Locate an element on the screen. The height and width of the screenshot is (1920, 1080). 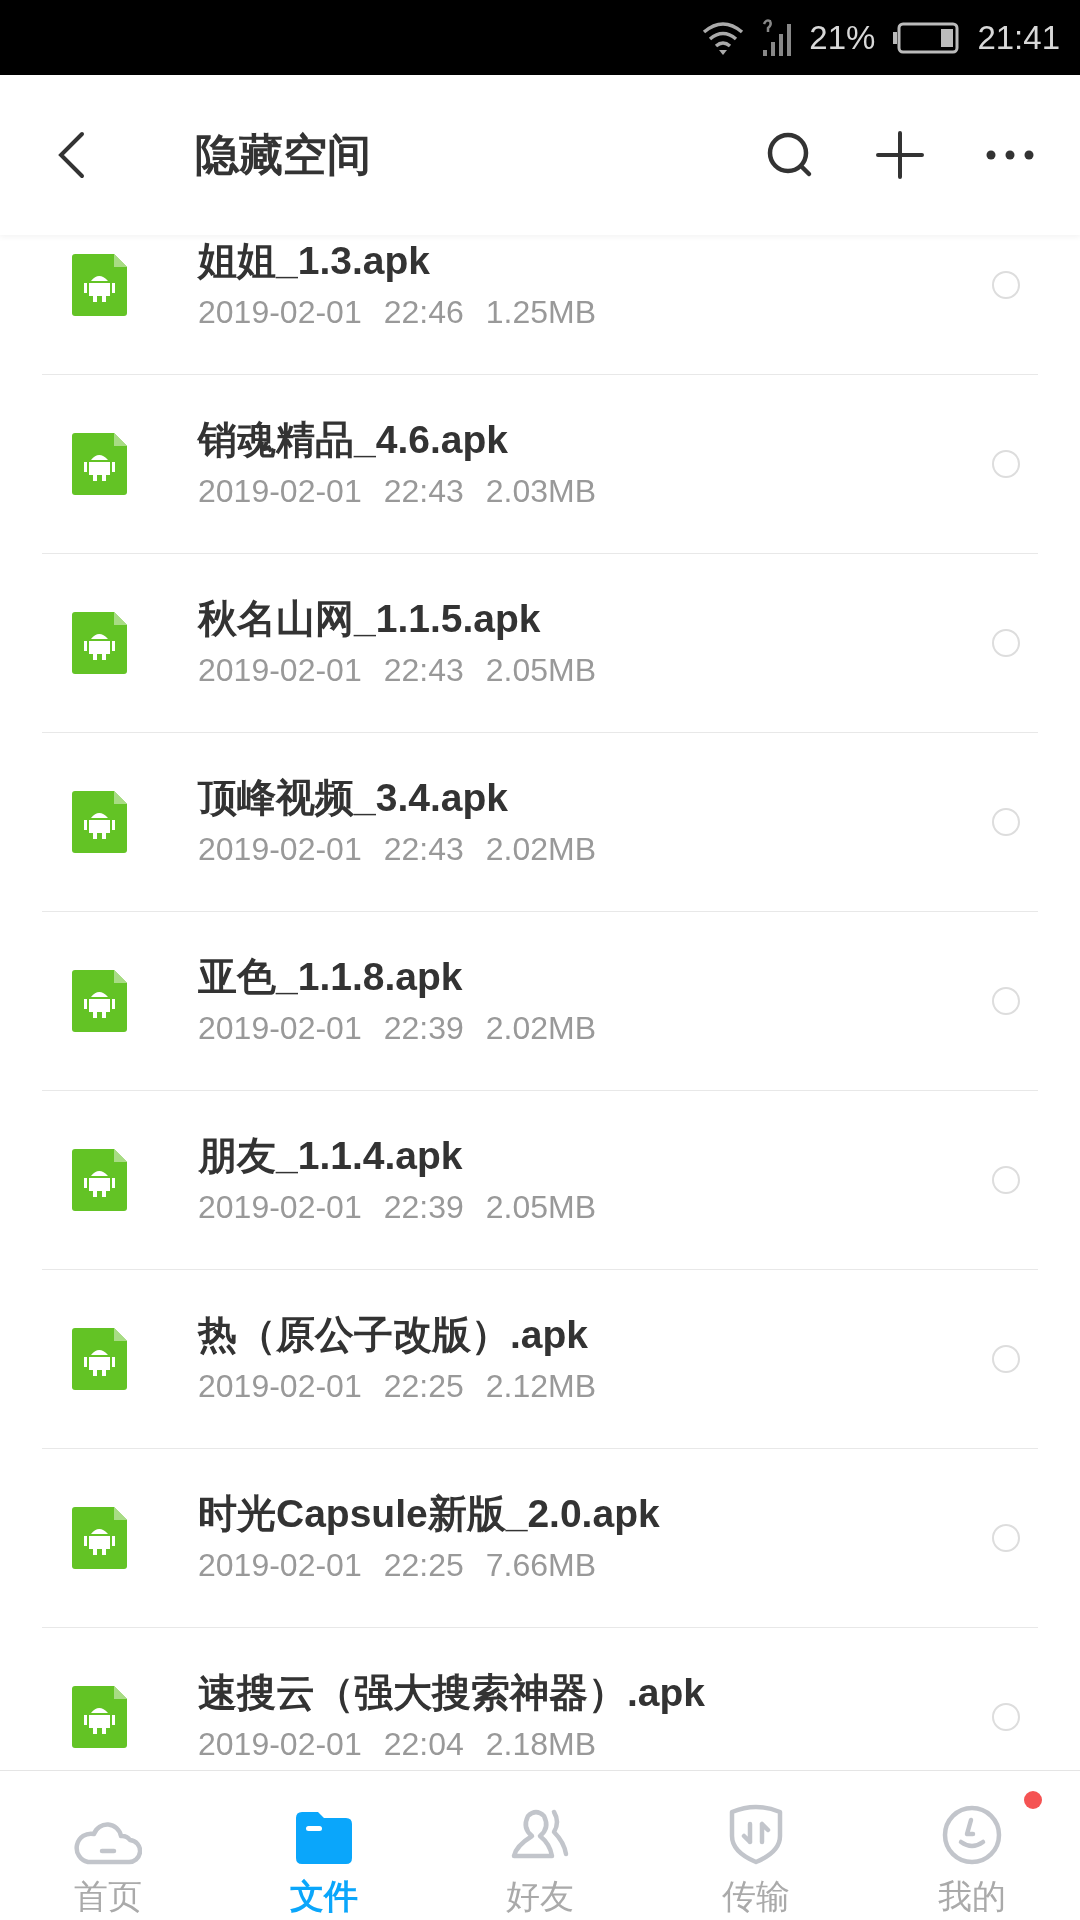
plus-icon is located at coordinates (900, 155).